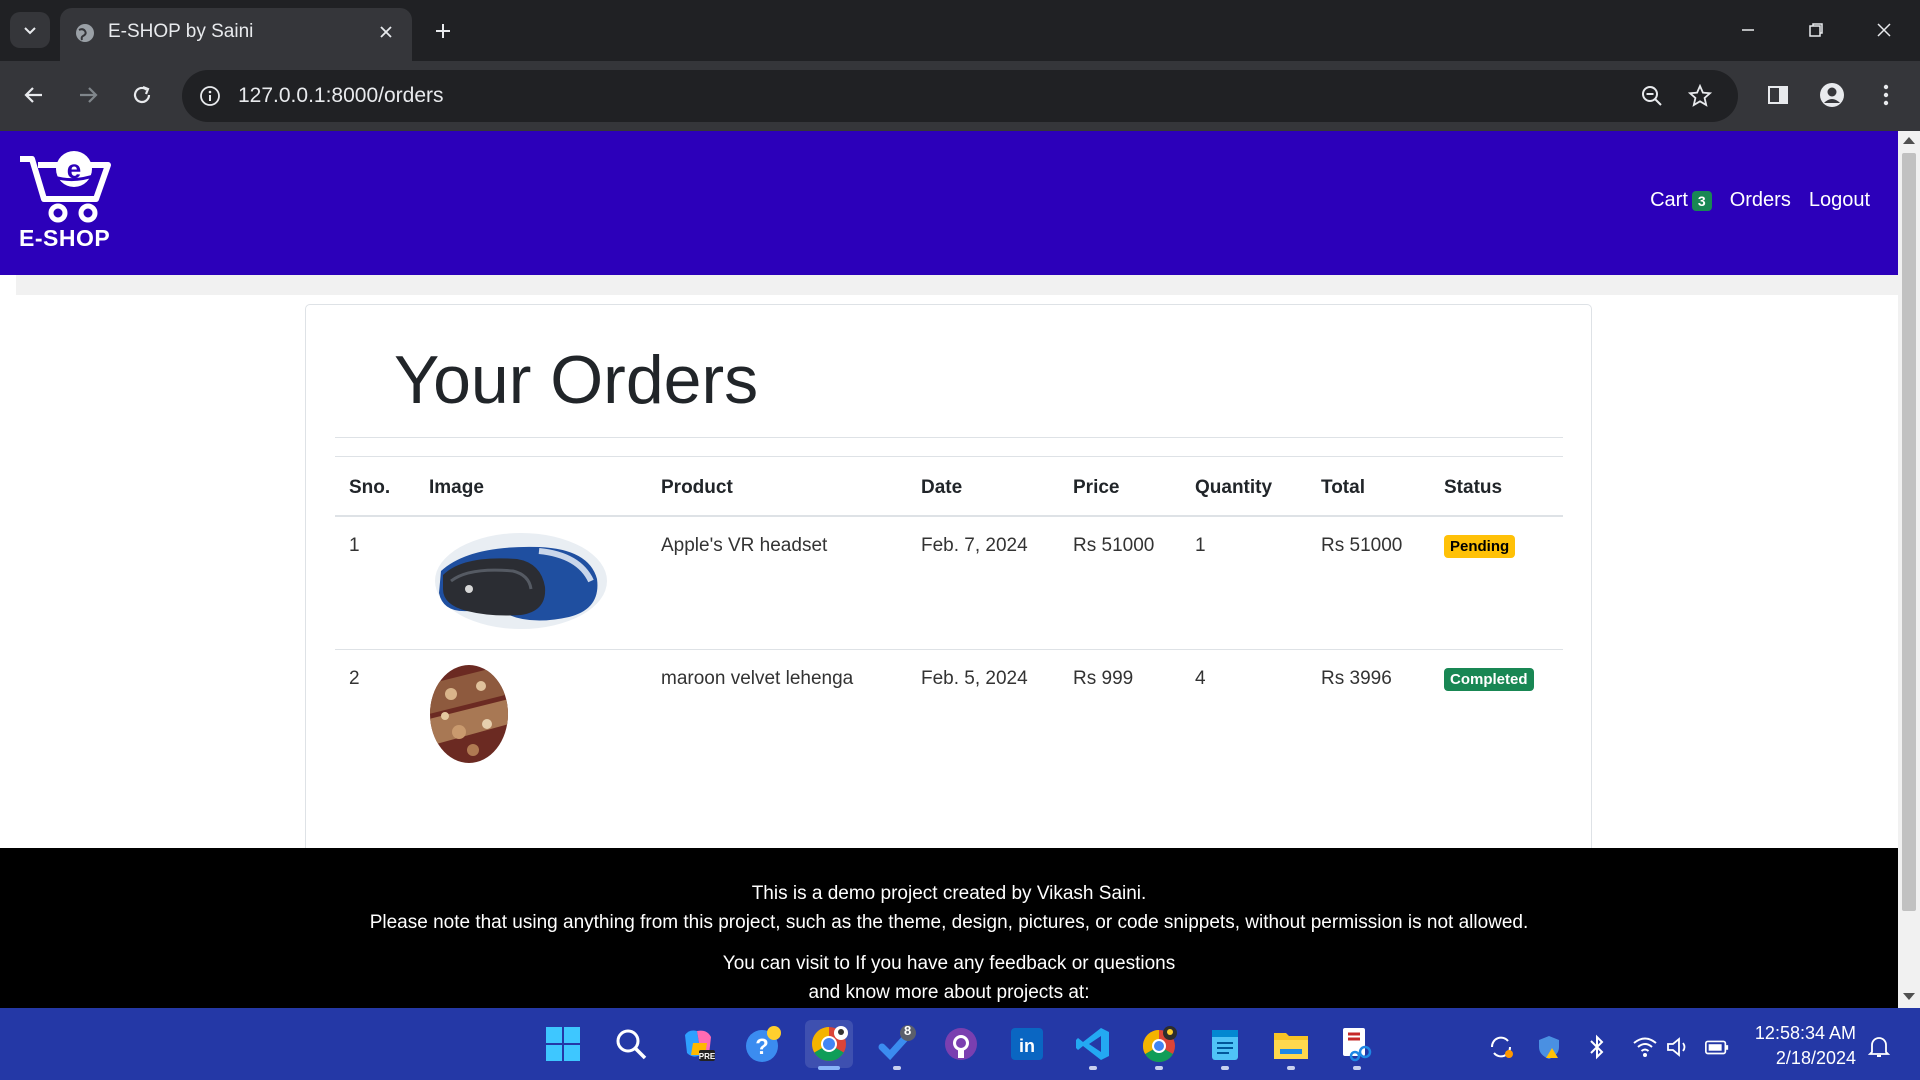  I want to click on order-total: Rs 3996, so click(1356, 678).